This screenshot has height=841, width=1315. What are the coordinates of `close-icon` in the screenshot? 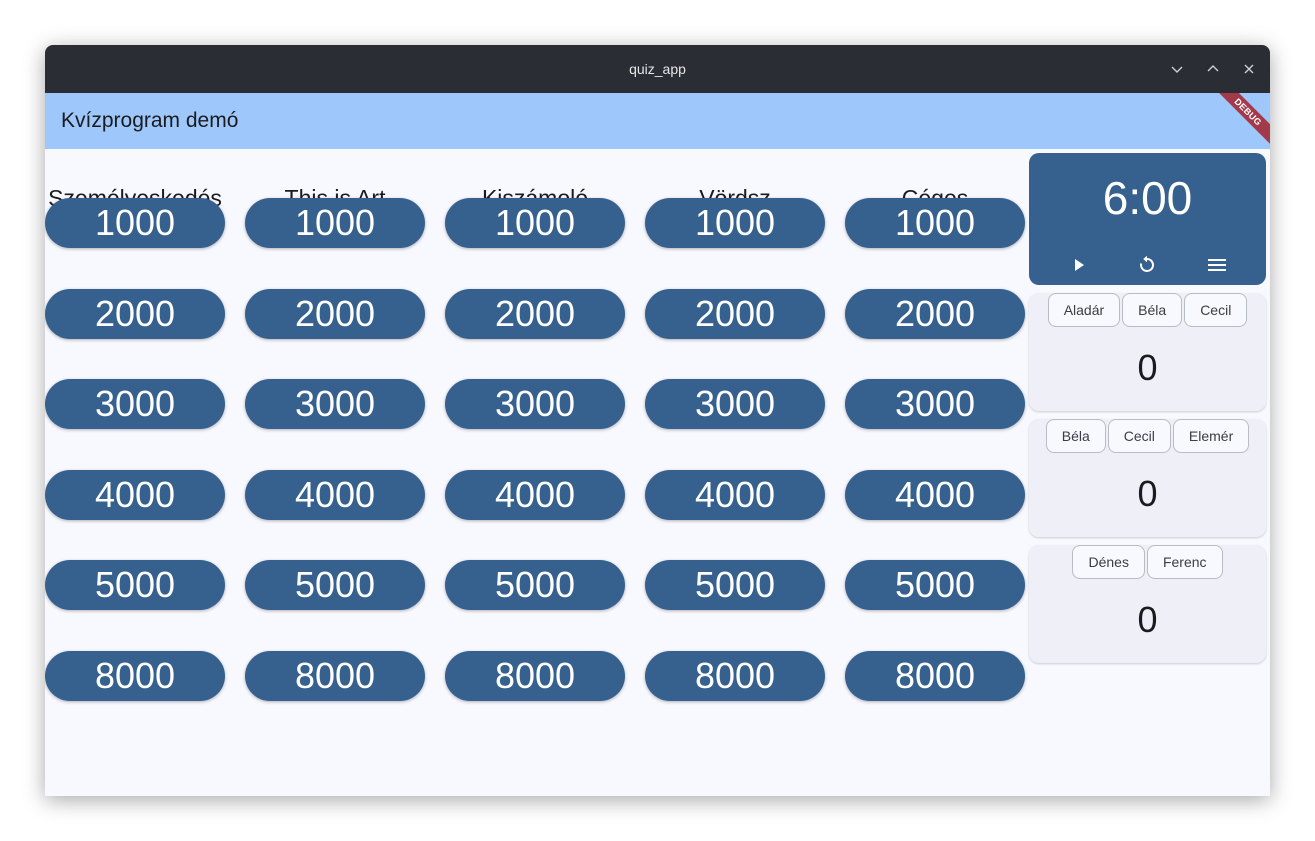 It's located at (1249, 69).